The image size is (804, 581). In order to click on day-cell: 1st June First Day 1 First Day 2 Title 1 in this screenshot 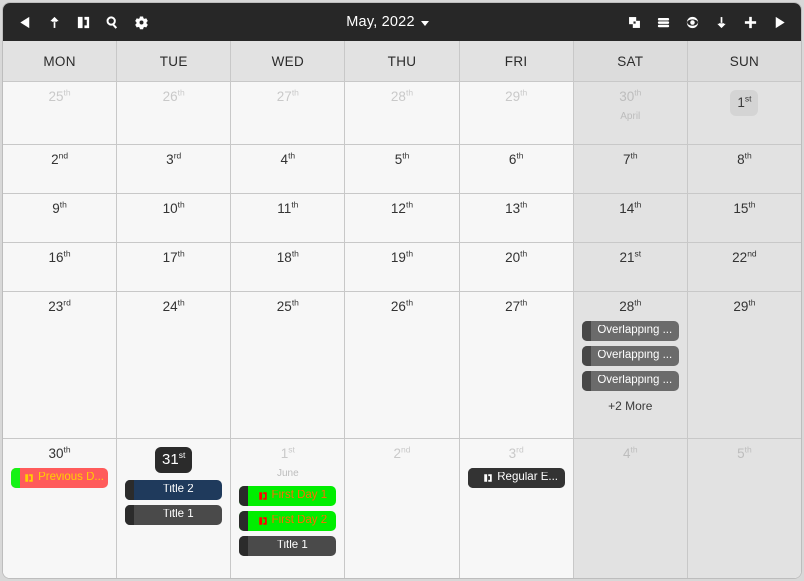, I will do `click(288, 508)`.